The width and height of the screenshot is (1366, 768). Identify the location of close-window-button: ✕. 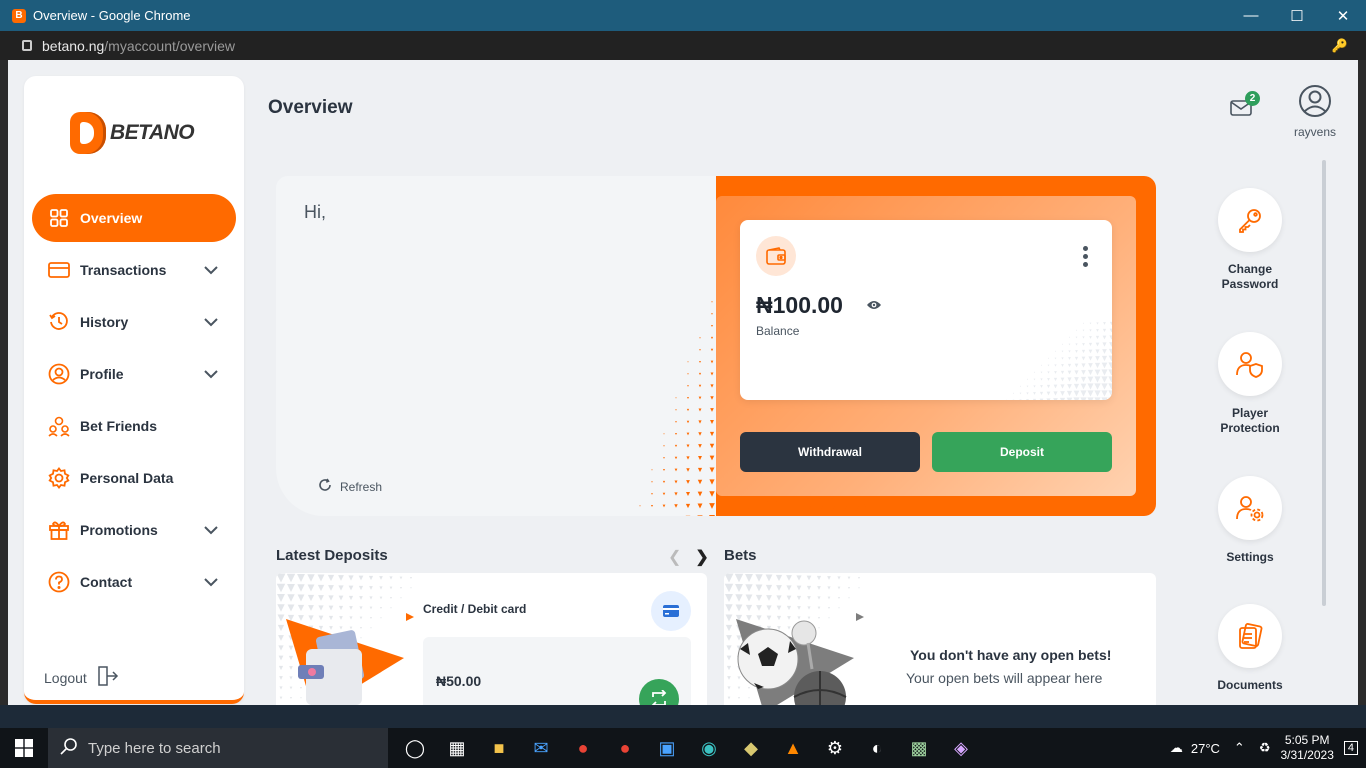
(1343, 15).